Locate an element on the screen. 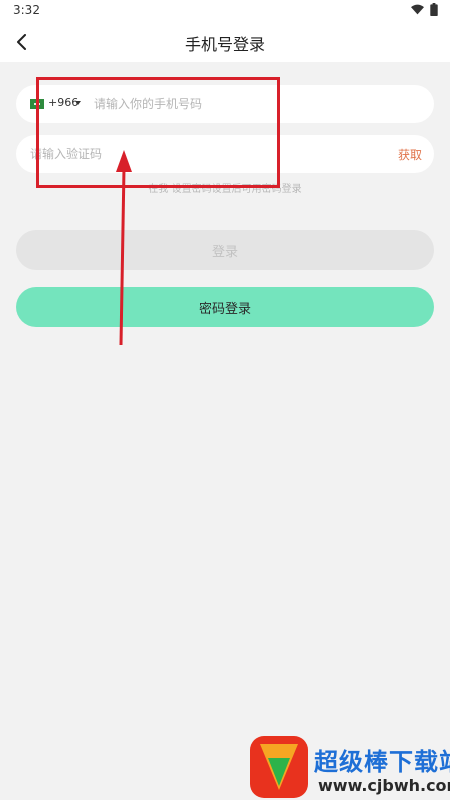 This screenshot has width=450, height=800. nav-bar: 手机号登录 is located at coordinates (225, 42).